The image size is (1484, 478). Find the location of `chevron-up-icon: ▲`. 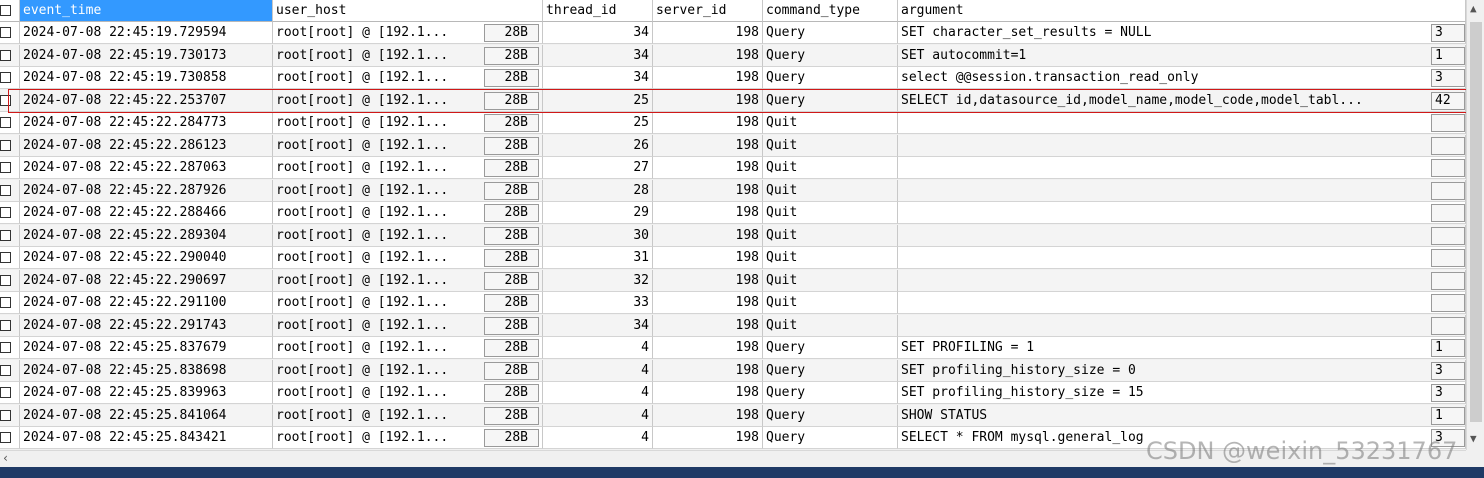

chevron-up-icon: ▲ is located at coordinates (1473, 8).